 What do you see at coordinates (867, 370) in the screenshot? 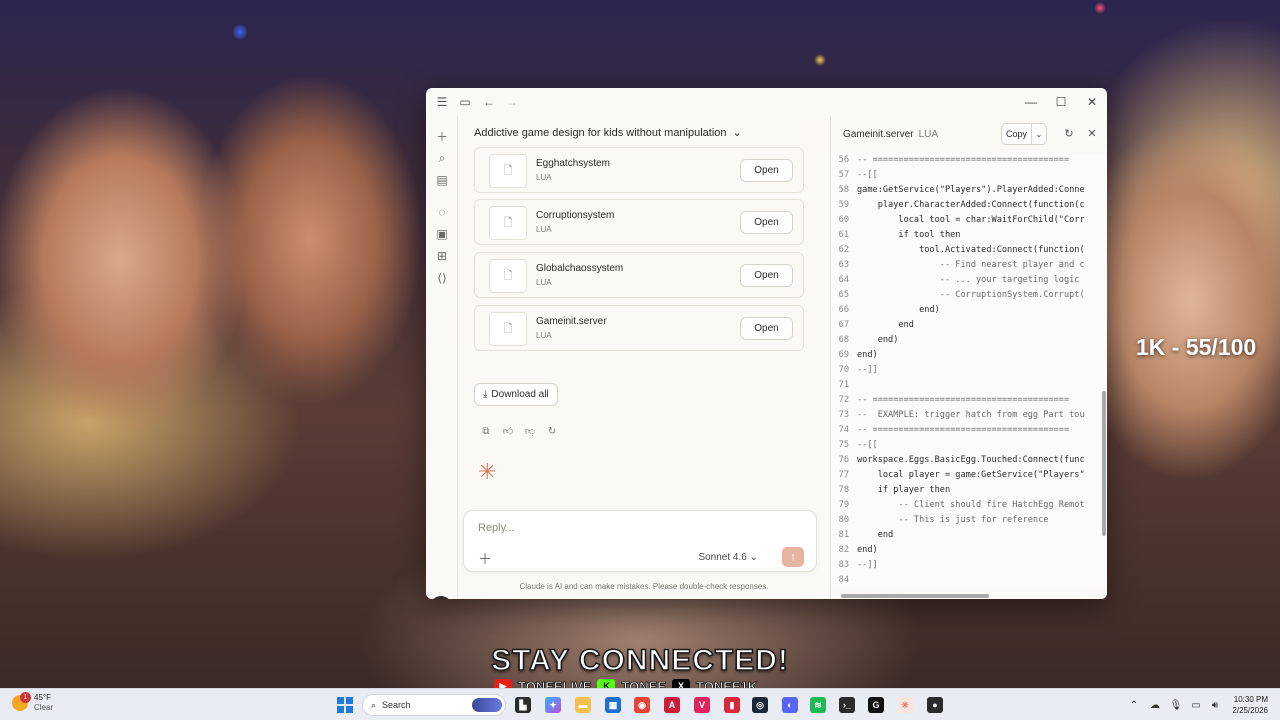
I see `code-text: --]]` at bounding box center [867, 370].